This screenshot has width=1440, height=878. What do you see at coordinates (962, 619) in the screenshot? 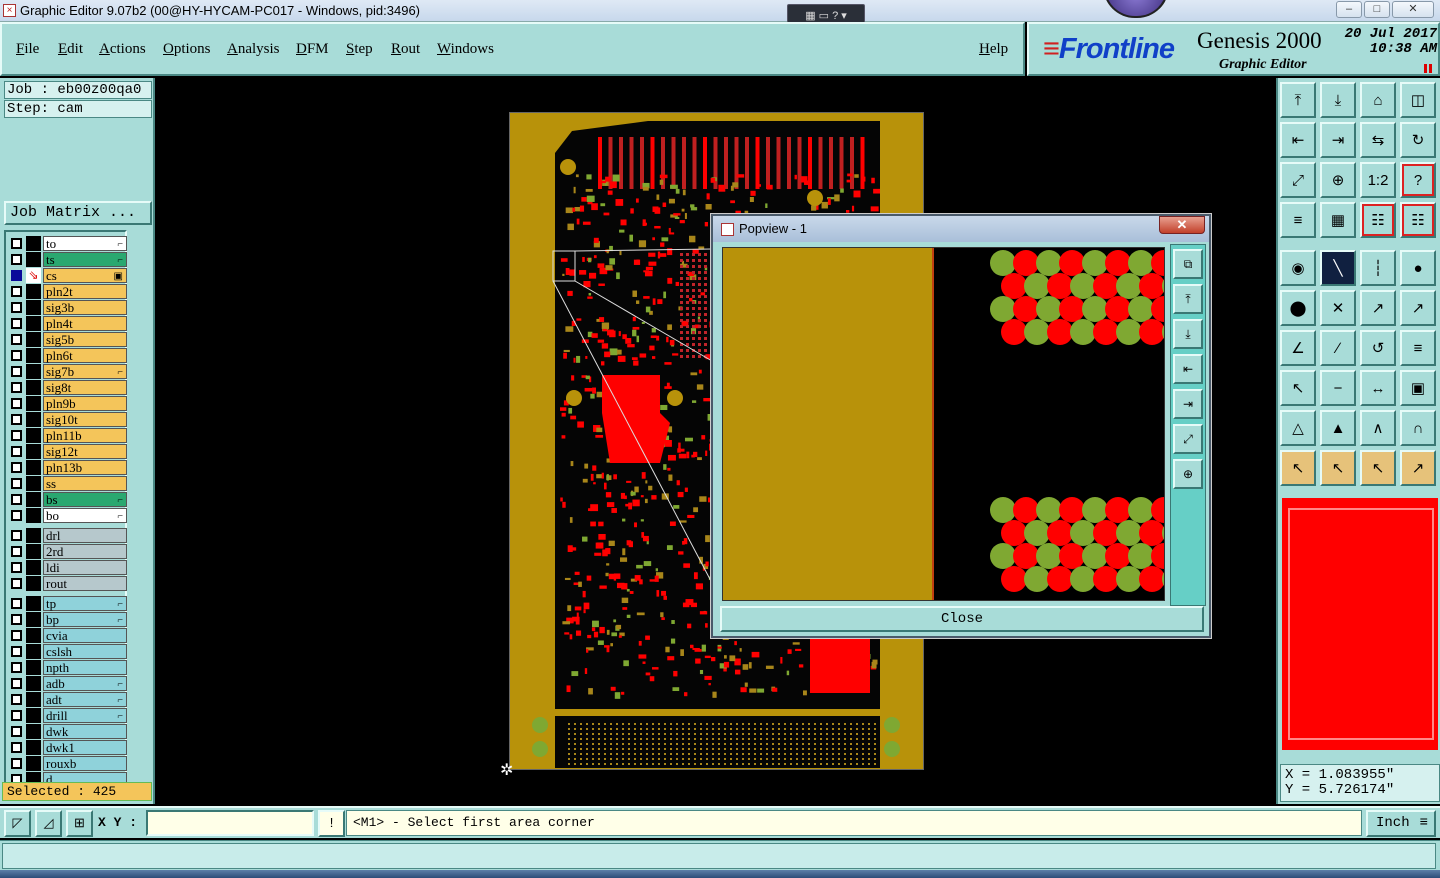
I see `popview-close-button: Close` at bounding box center [962, 619].